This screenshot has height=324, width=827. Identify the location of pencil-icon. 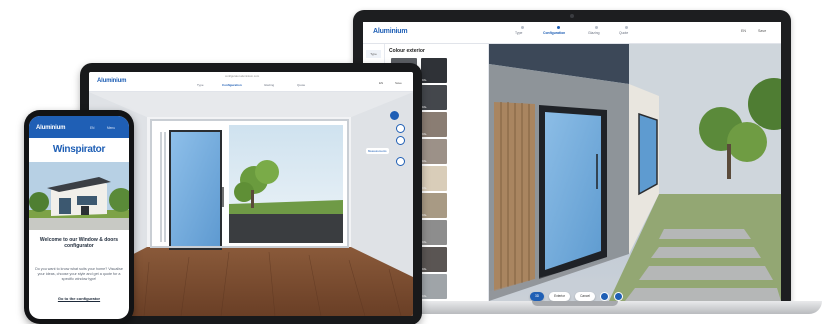
(604, 296).